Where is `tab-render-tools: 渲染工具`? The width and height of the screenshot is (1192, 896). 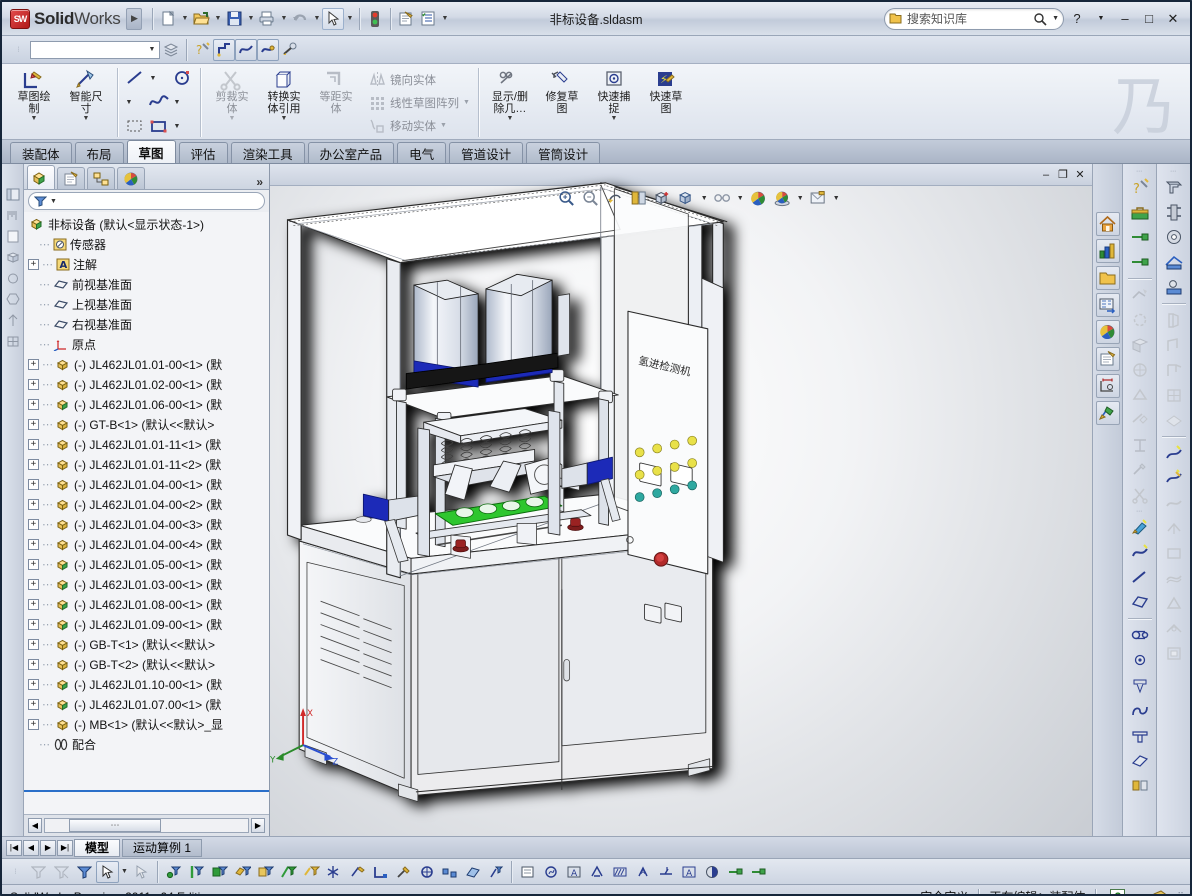
tab-render-tools: 渲染工具 is located at coordinates (267, 152).